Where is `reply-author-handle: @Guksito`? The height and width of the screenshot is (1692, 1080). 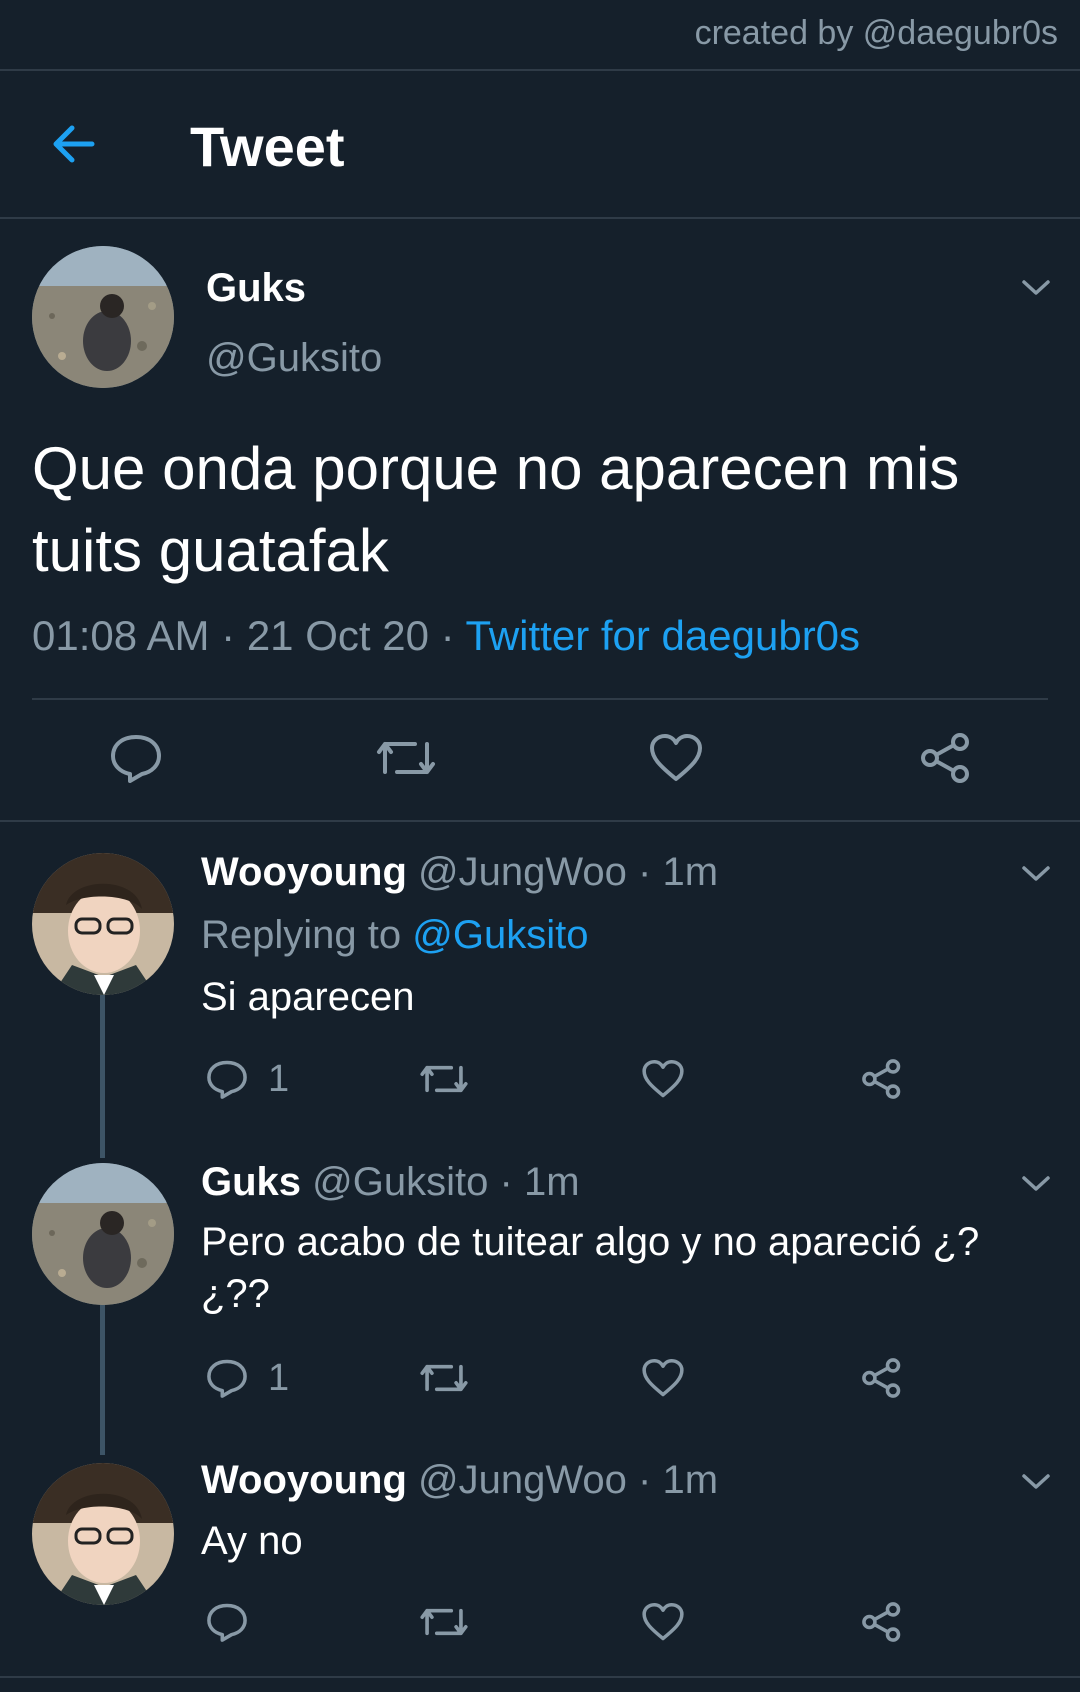
reply-author-handle: @Guksito is located at coordinates (400, 1182).